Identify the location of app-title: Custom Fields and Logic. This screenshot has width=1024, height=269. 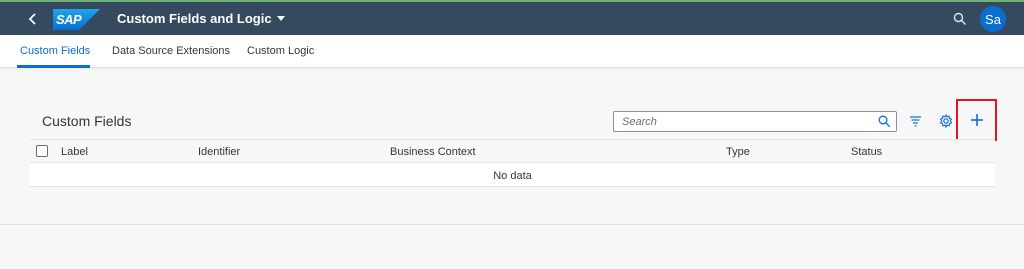
(194, 18).